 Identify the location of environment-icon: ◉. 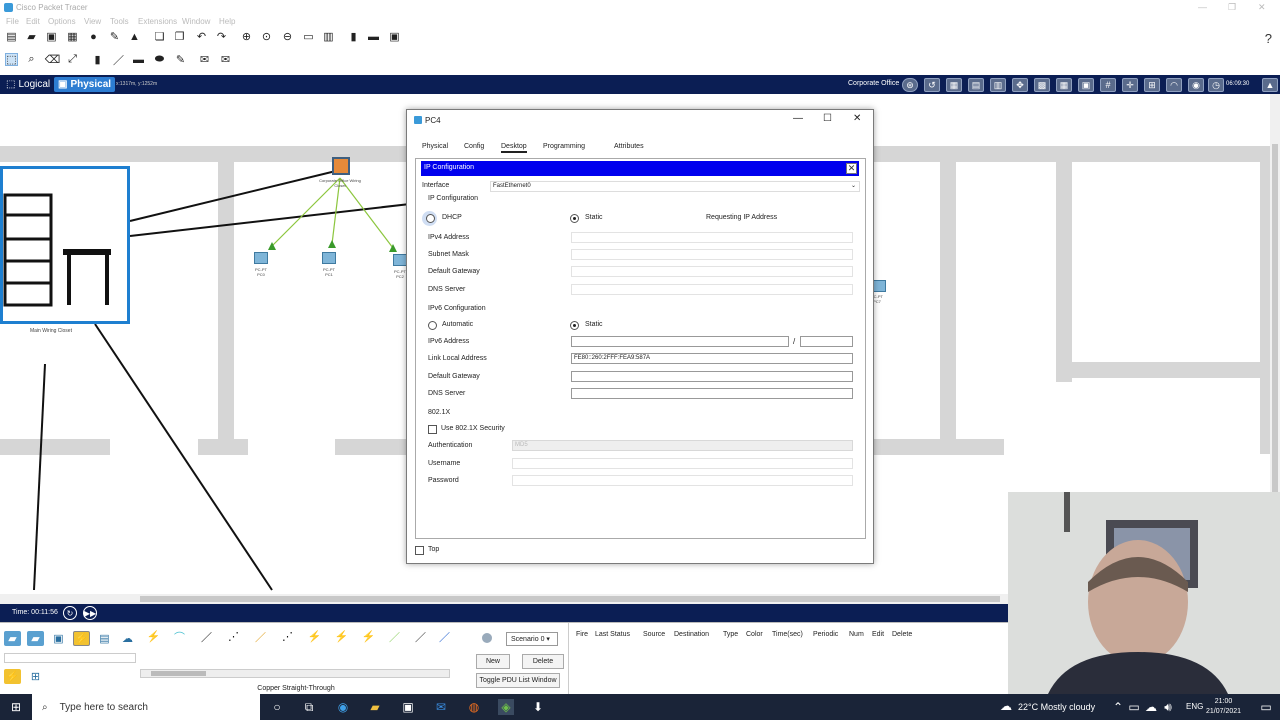
(1196, 85).